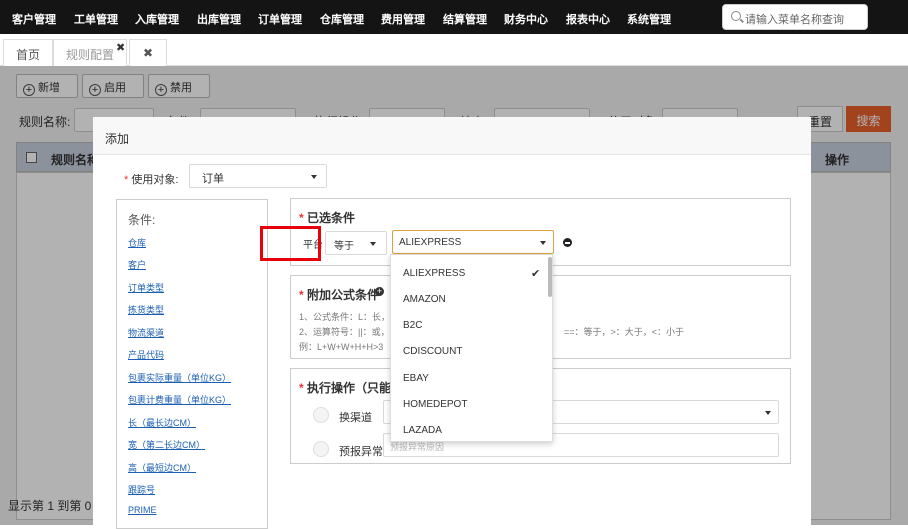 The width and height of the screenshot is (908, 529). I want to click on nav-item-reports: 报表中心, so click(588, 19).